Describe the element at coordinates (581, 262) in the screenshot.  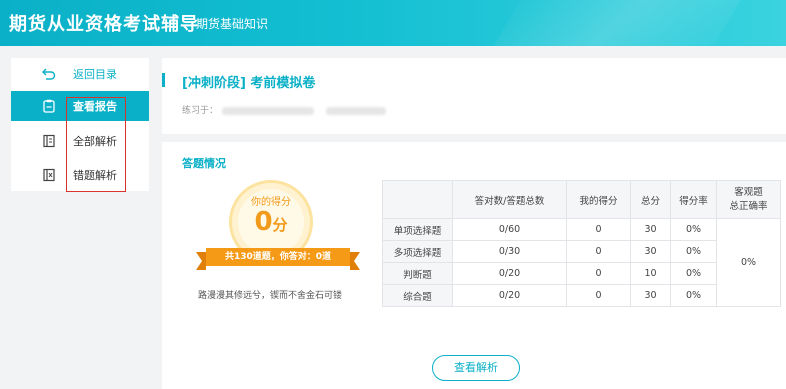
I see `table-row: 单项选择题 0/60 0 30 0% 0%` at that location.